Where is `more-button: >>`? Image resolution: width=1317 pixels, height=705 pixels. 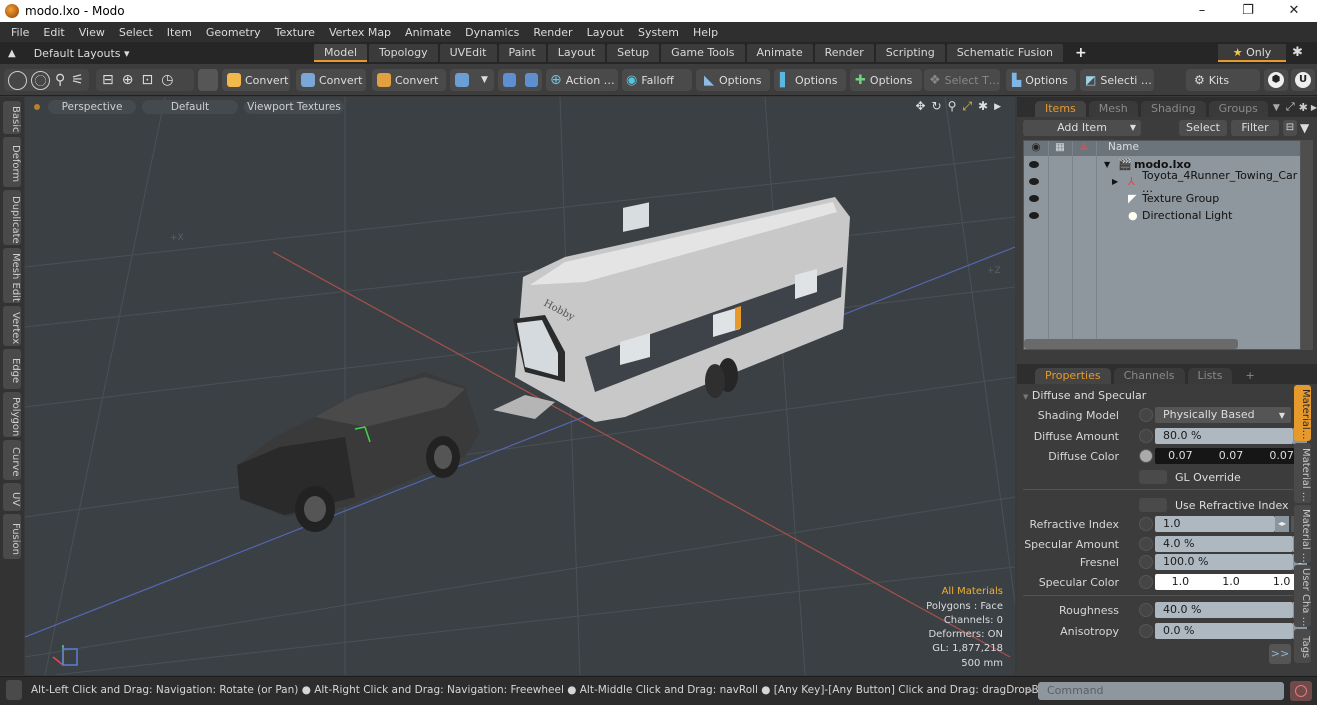 more-button: >> is located at coordinates (1280, 654).